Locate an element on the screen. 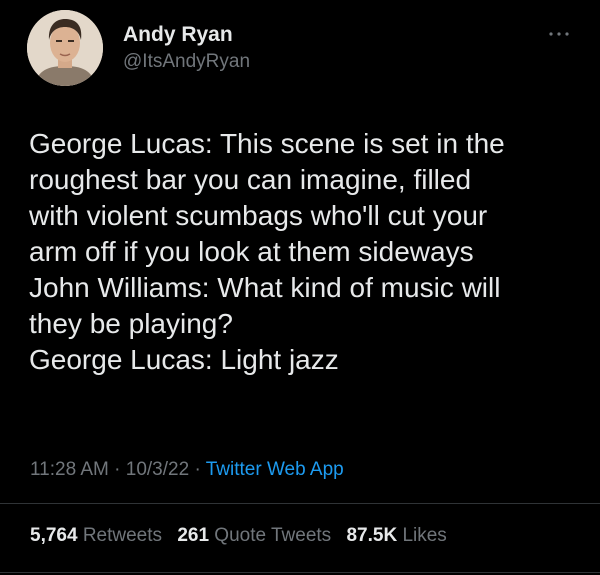 This screenshot has height=575, width=600. more-horizontal-icon is located at coordinates (559, 34).